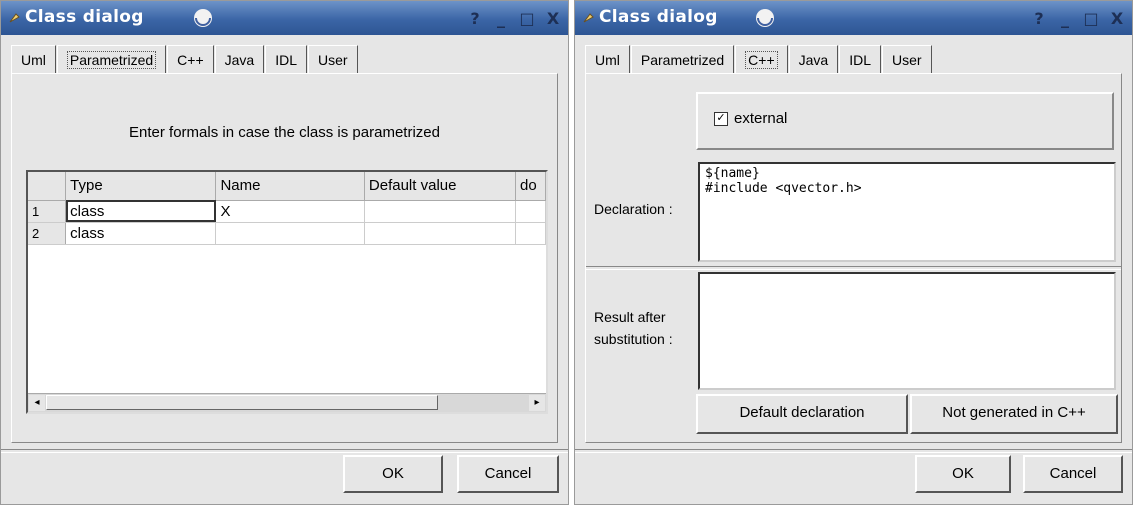 This screenshot has width=1133, height=505. I want to click on not-generated-button: Not generated in C++, so click(1014, 414).